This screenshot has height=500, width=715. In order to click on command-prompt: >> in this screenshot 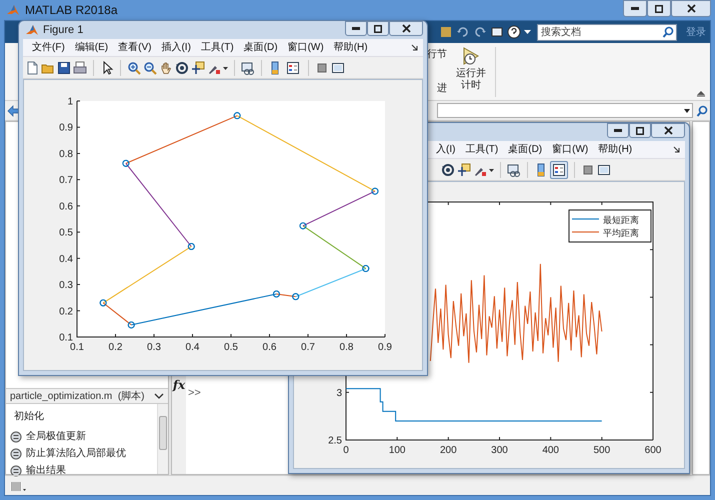, I will do `click(194, 393)`.